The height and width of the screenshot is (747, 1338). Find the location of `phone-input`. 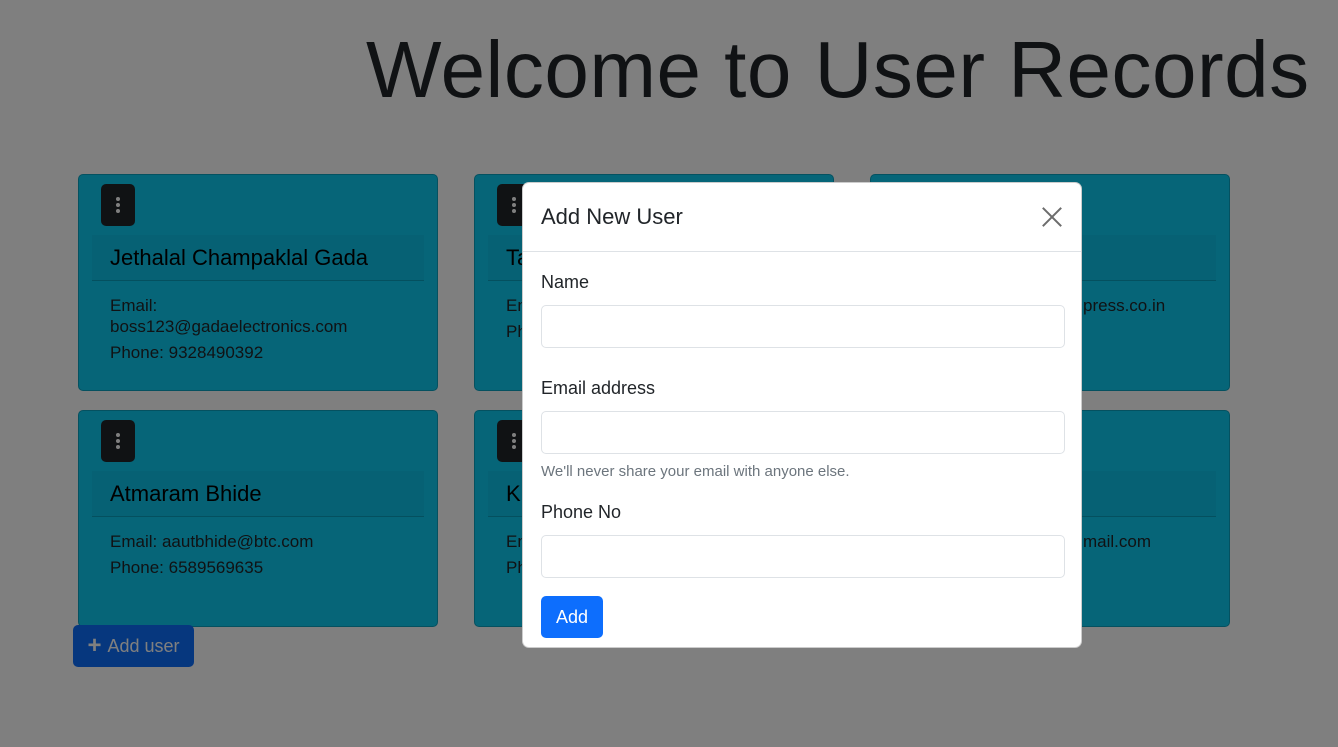

phone-input is located at coordinates (803, 556).